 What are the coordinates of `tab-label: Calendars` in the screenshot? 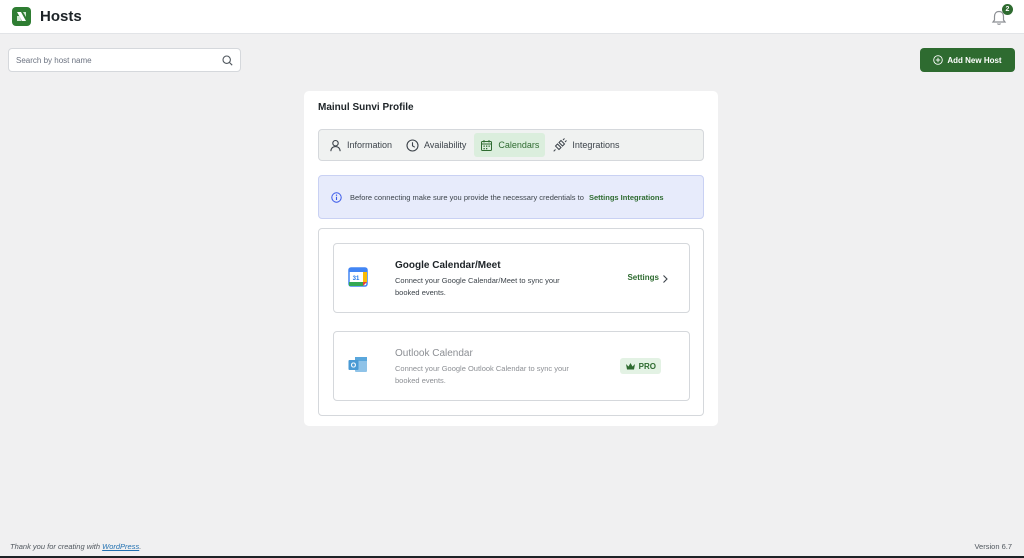 It's located at (519, 145).